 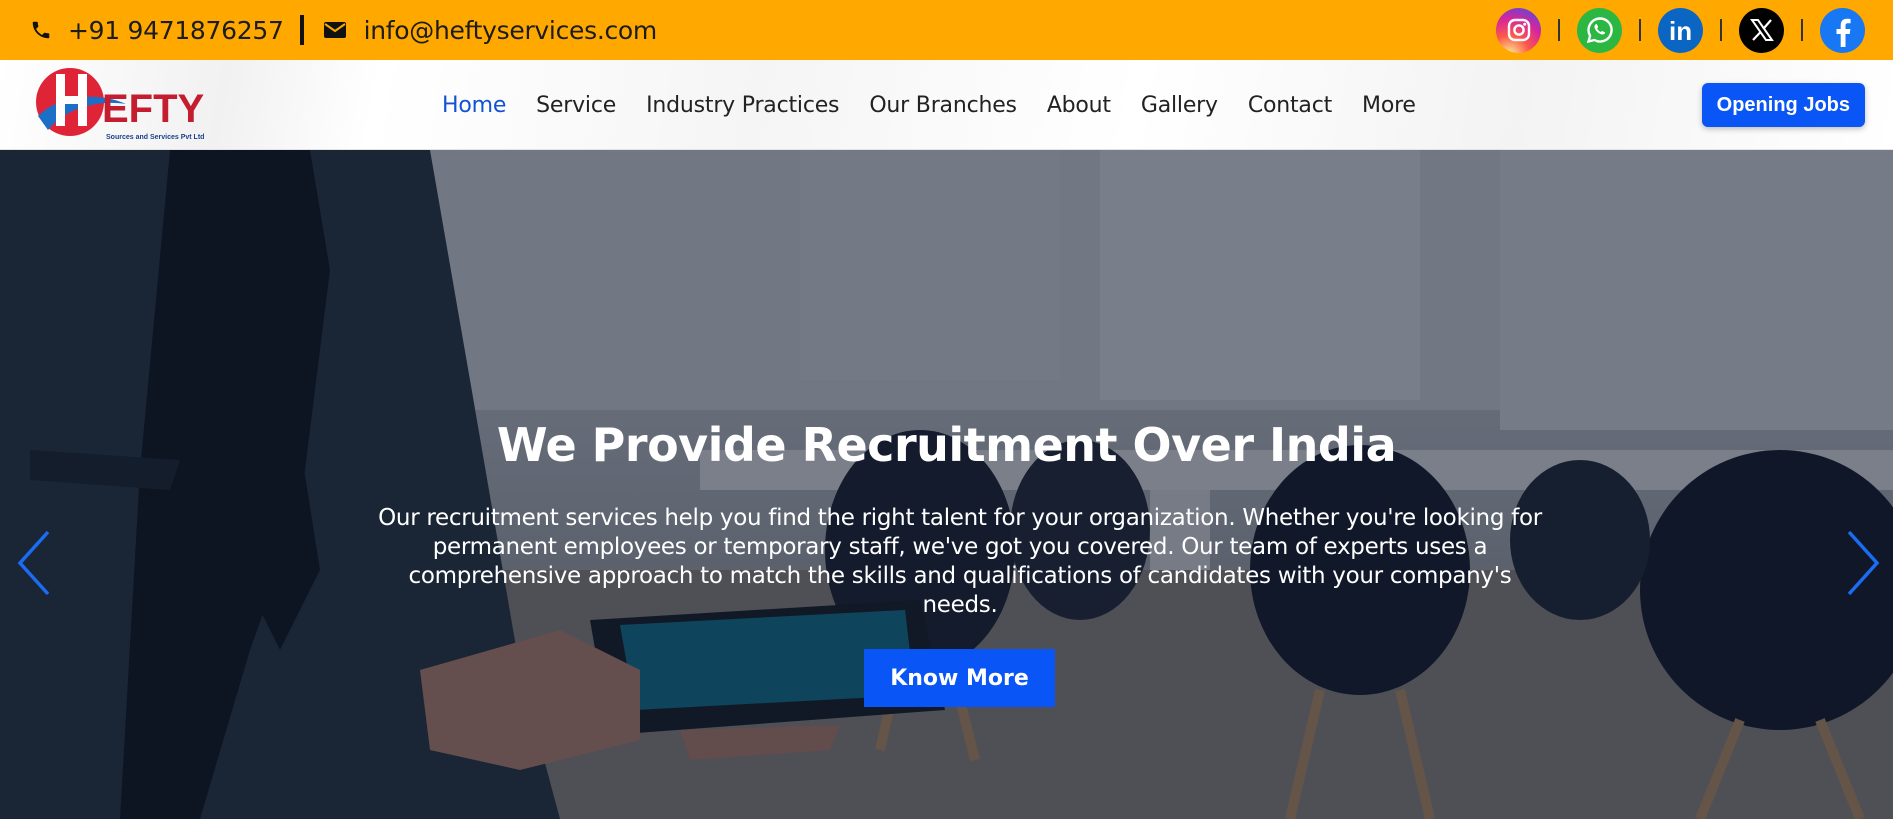 I want to click on top-contact-bar: +91 9471876257 info@heftyservices.com in, so click(x=946, y=30).